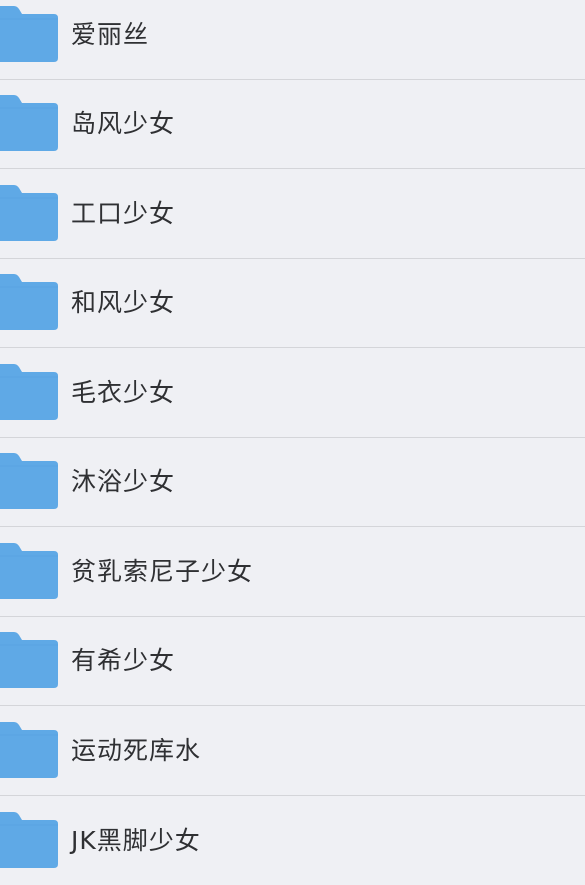  Describe the element at coordinates (123, 213) in the screenshot. I see `folder-name: 工口少女` at that location.